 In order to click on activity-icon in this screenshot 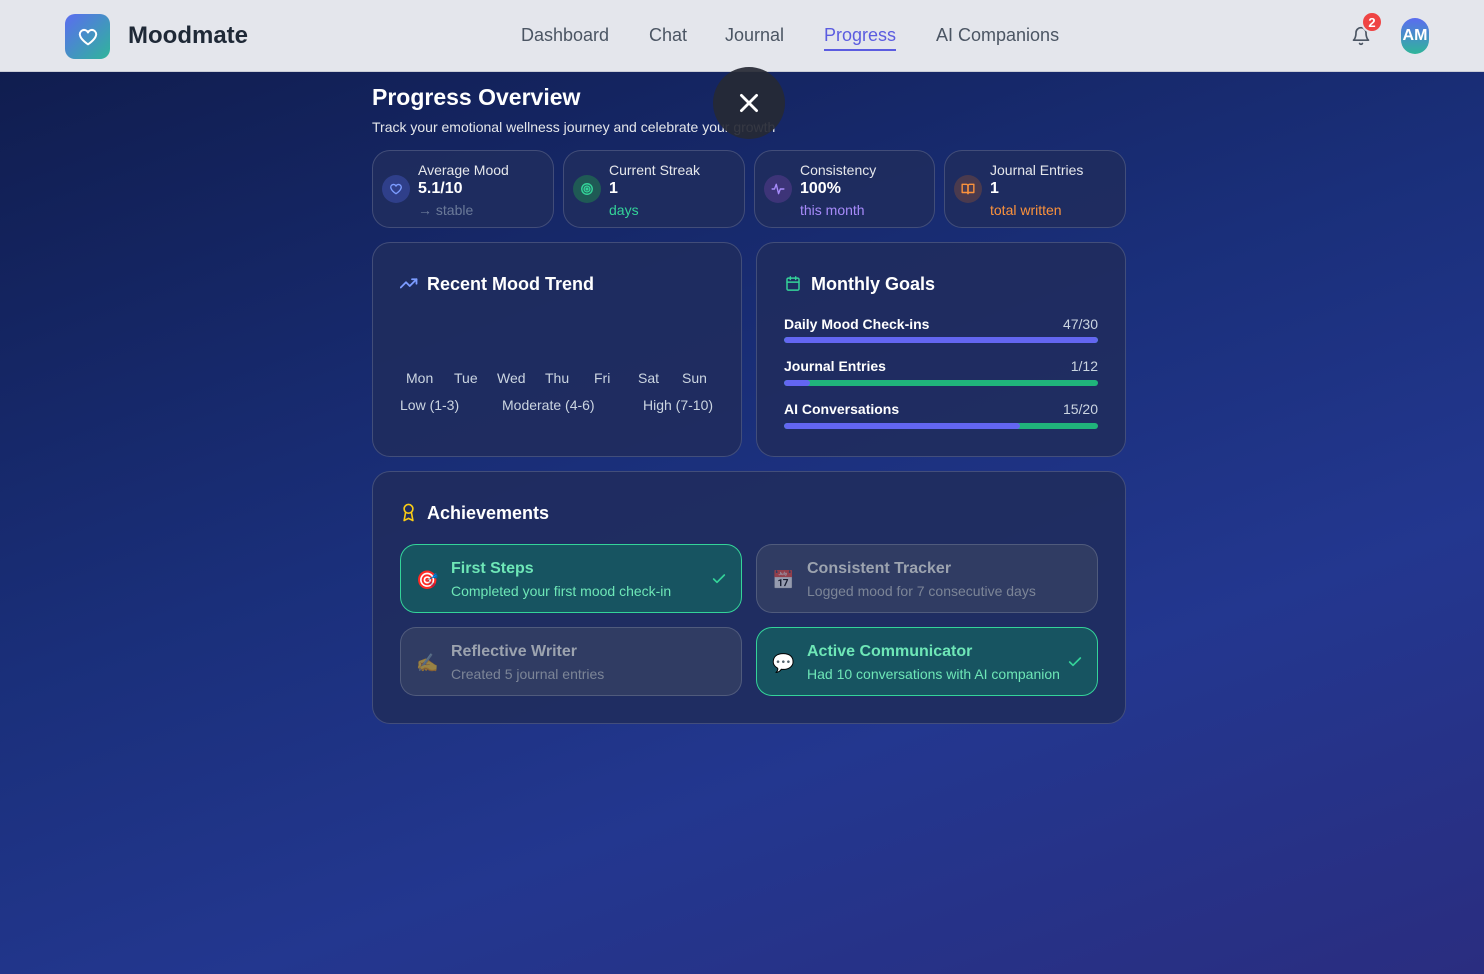, I will do `click(778, 189)`.